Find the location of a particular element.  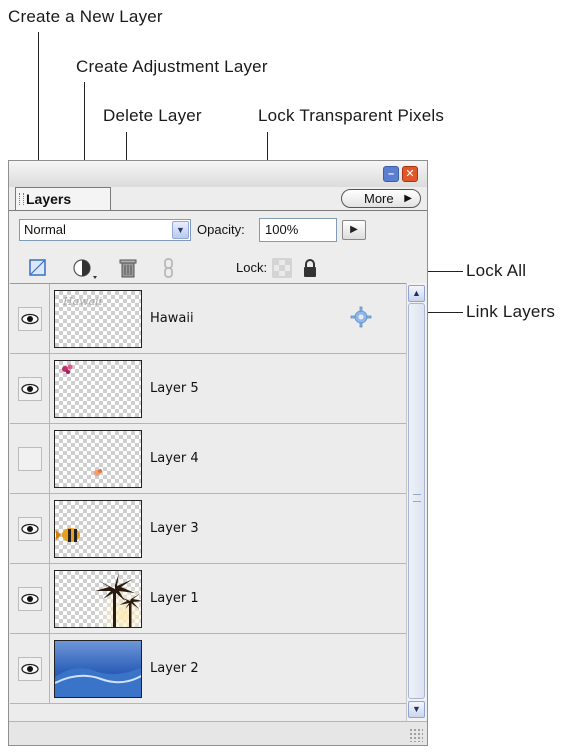

layers-scrollbar: ▲ ▼ is located at coordinates (416, 502).